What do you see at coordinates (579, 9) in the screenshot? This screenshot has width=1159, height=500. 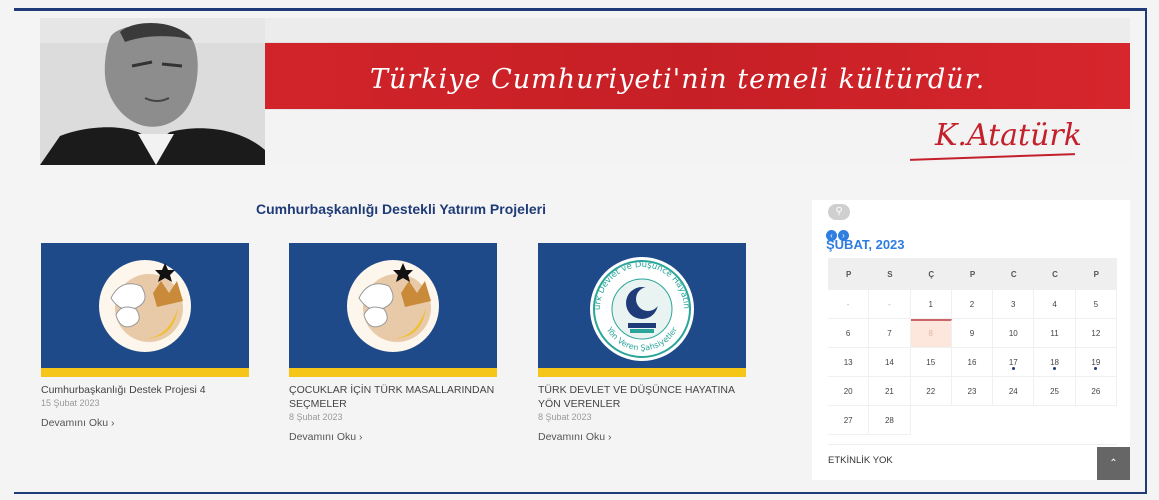 I see `top-border` at bounding box center [579, 9].